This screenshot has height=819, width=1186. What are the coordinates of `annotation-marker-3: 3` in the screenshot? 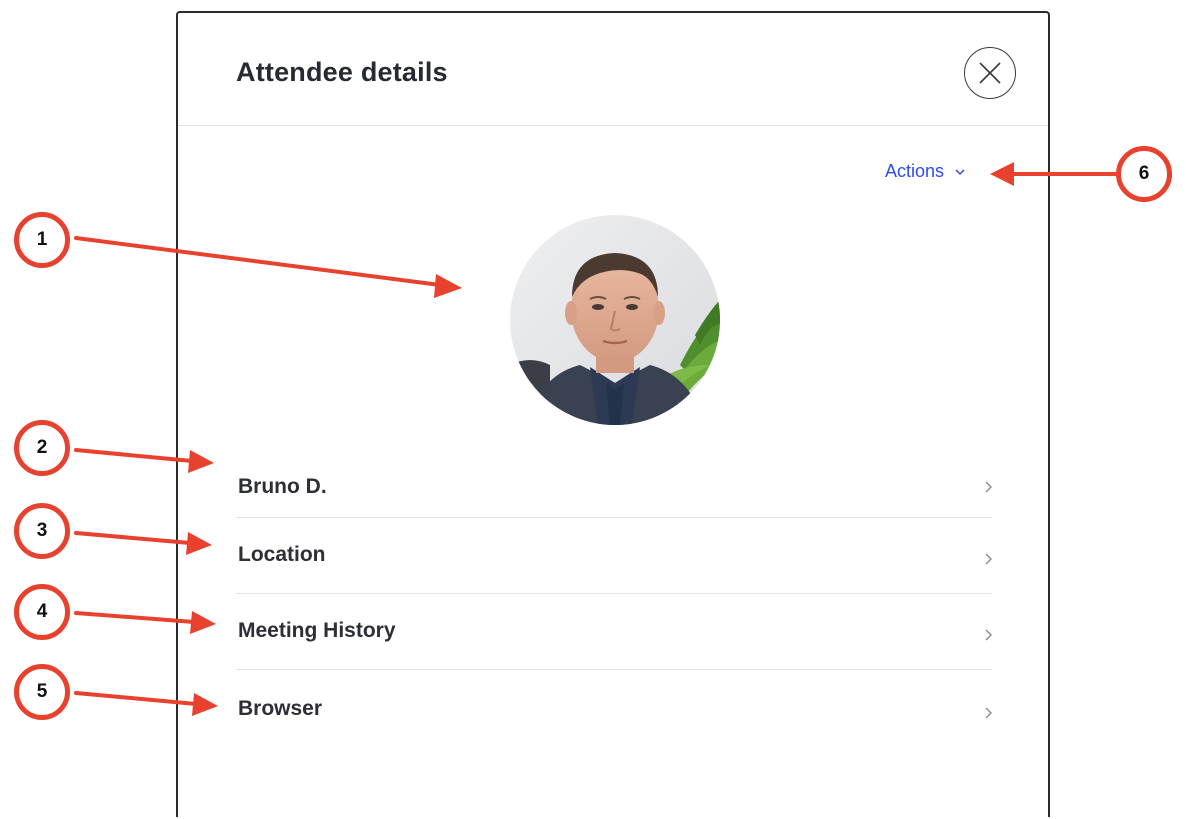 It's located at (42, 531).